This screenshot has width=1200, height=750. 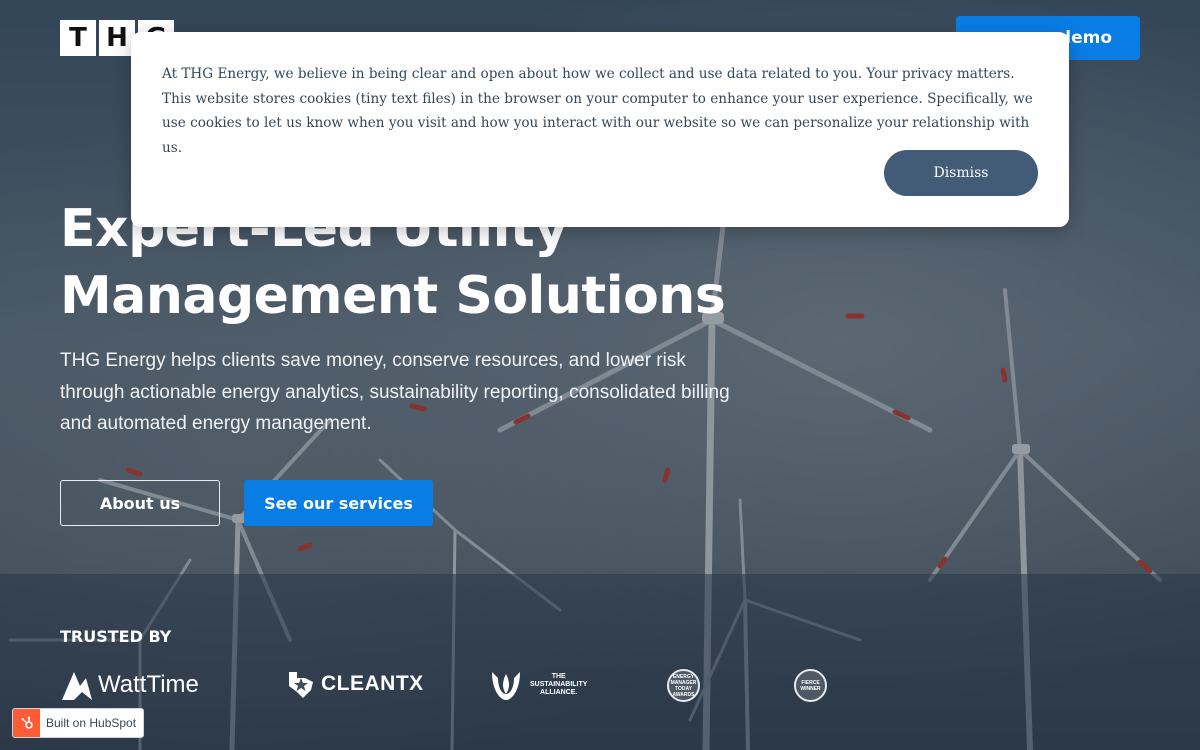 I want to click on fierce-winner-badge: FIERCE WINNER, so click(x=810, y=685).